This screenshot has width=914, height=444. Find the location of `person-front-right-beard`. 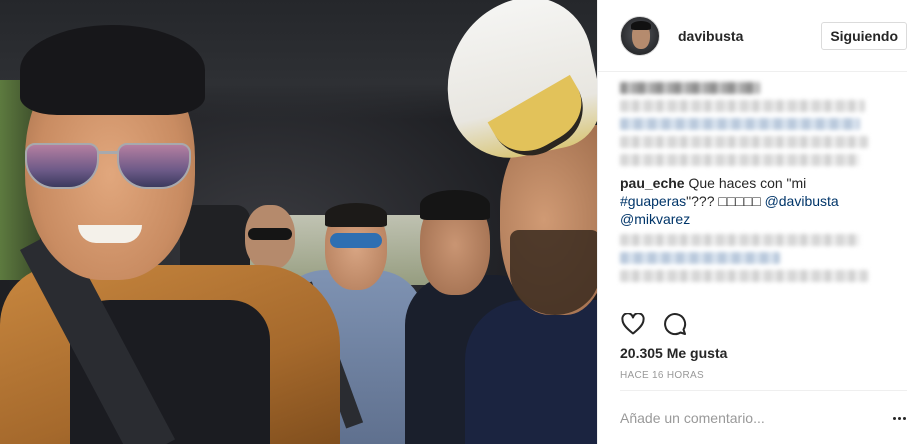

person-front-right-beard is located at coordinates (553, 272).